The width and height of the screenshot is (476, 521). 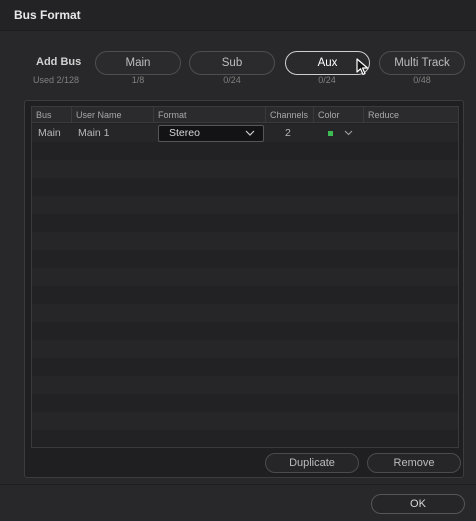 What do you see at coordinates (312, 463) in the screenshot?
I see `duplicate-button: Duplicate` at bounding box center [312, 463].